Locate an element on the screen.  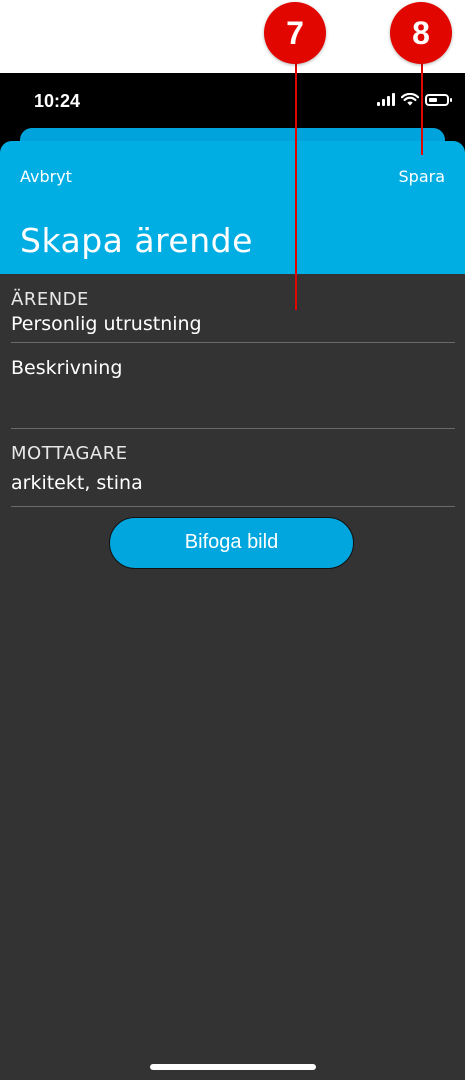
cancel-button: Avbryt is located at coordinates (46, 176).